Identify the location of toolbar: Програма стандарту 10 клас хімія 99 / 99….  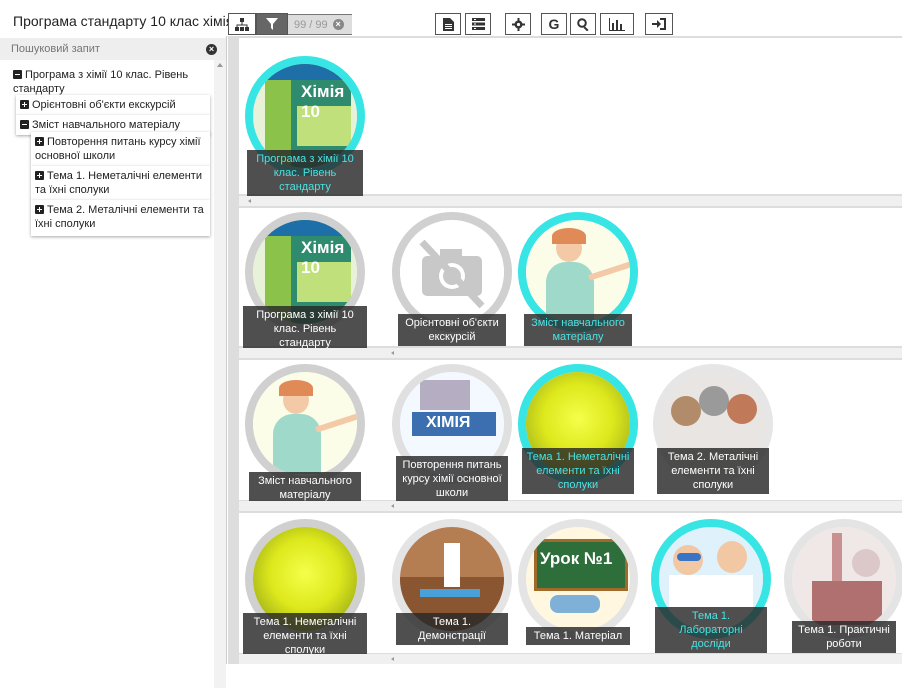
(451, 18).